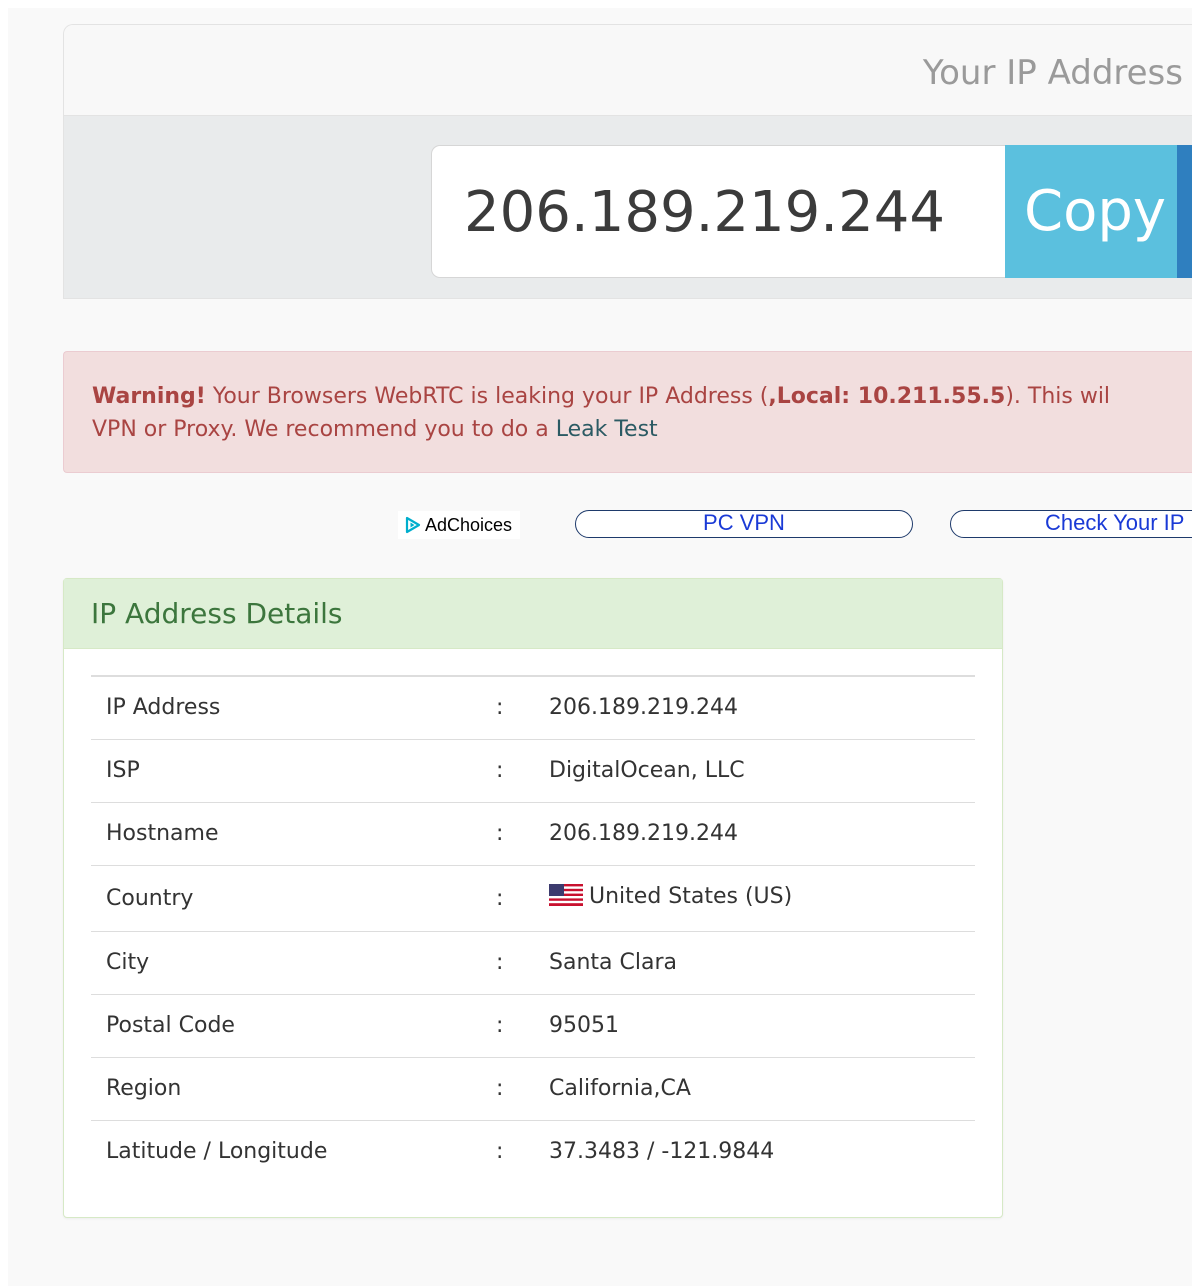  Describe the element at coordinates (149, 396) in the screenshot. I see `warning-prefix: Warning!` at that location.